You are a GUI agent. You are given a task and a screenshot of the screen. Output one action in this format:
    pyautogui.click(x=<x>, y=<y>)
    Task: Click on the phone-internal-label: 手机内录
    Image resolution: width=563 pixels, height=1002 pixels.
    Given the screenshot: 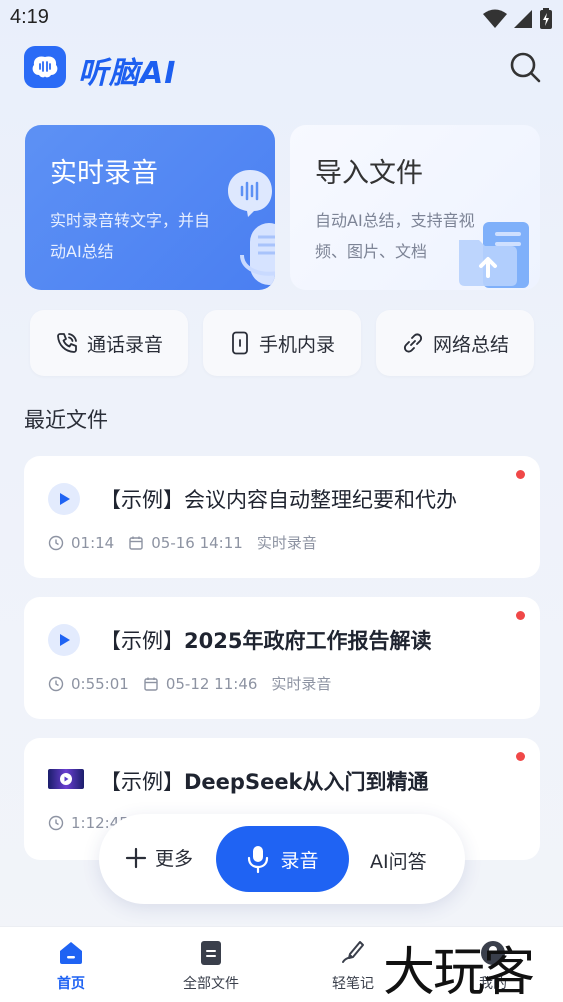 What is the action you would take?
    pyautogui.click(x=296, y=344)
    